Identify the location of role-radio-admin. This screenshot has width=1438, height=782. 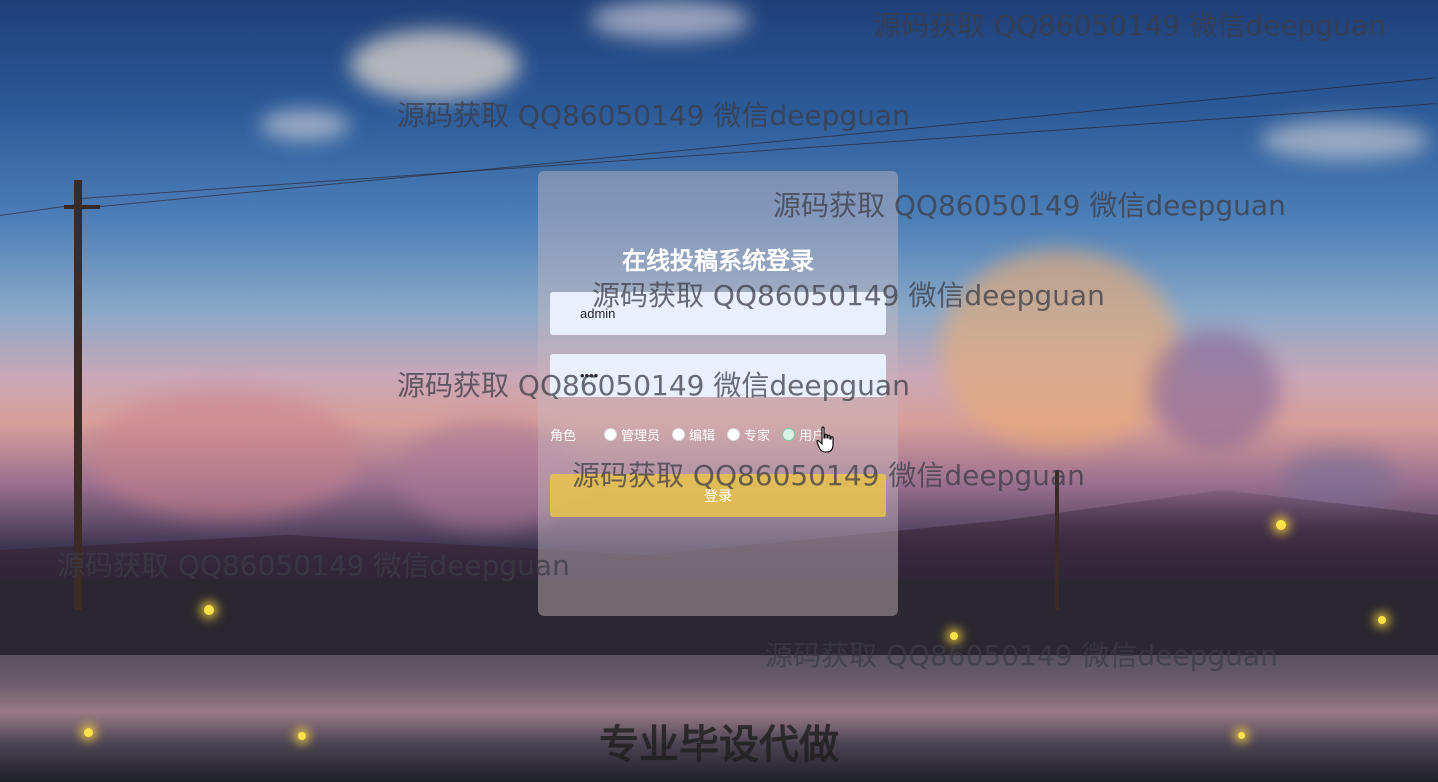
(611, 434).